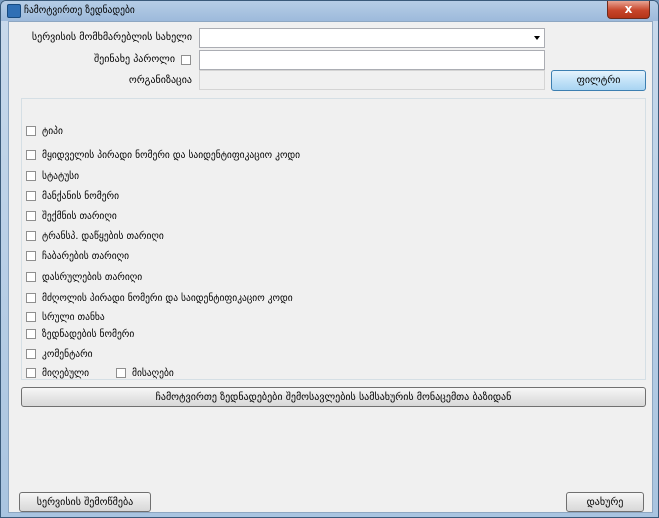  What do you see at coordinates (372, 38) in the screenshot?
I see `service-user-combobox` at bounding box center [372, 38].